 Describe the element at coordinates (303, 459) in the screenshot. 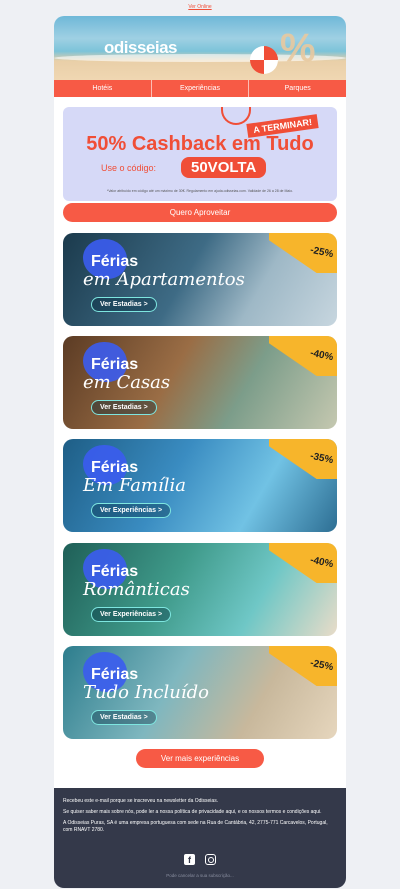

I see `discount-ribbon: -35%` at that location.